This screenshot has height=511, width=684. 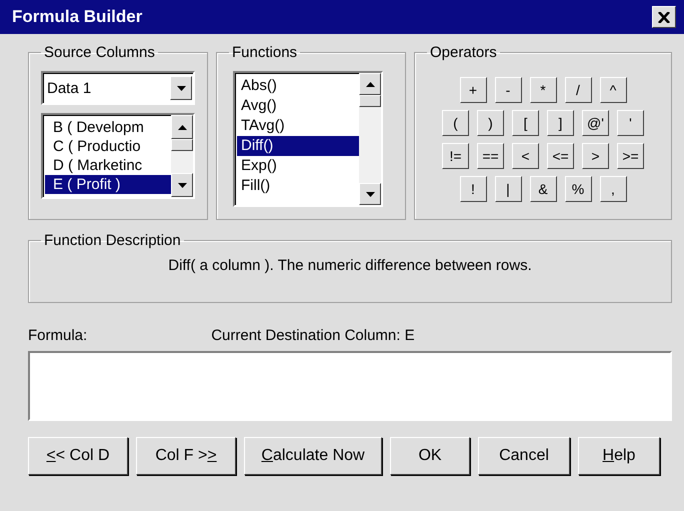 What do you see at coordinates (578, 189) in the screenshot?
I see `operator-button: %` at bounding box center [578, 189].